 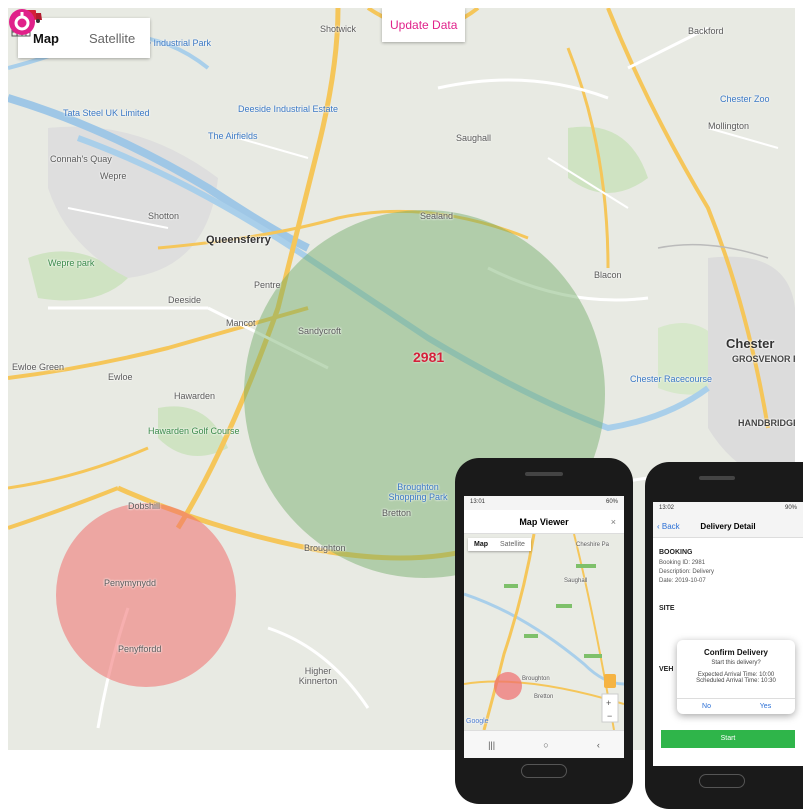 What do you see at coordinates (576, 581) in the screenshot?
I see `mini-place-label: Saughall` at bounding box center [576, 581].